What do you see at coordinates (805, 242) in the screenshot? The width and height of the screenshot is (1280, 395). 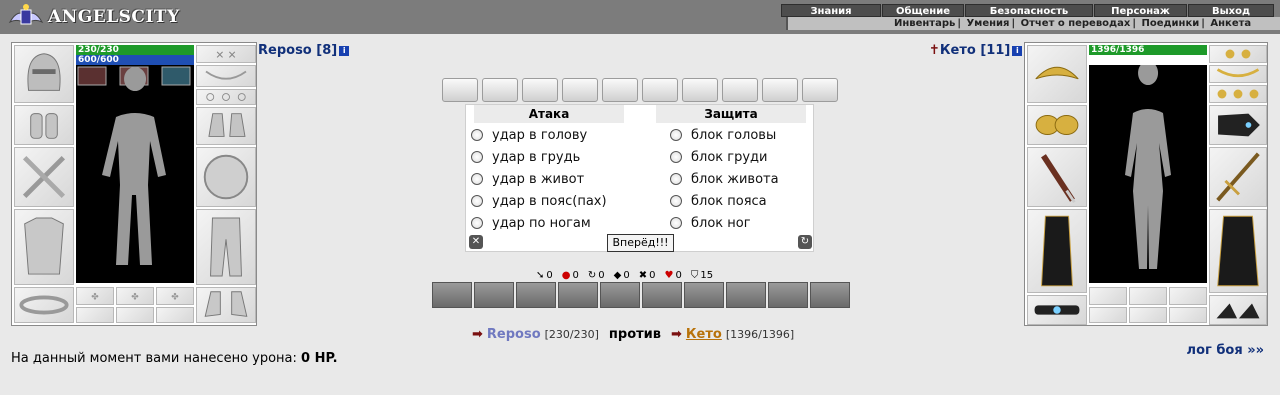 I see `refresh-icon: ↻` at bounding box center [805, 242].